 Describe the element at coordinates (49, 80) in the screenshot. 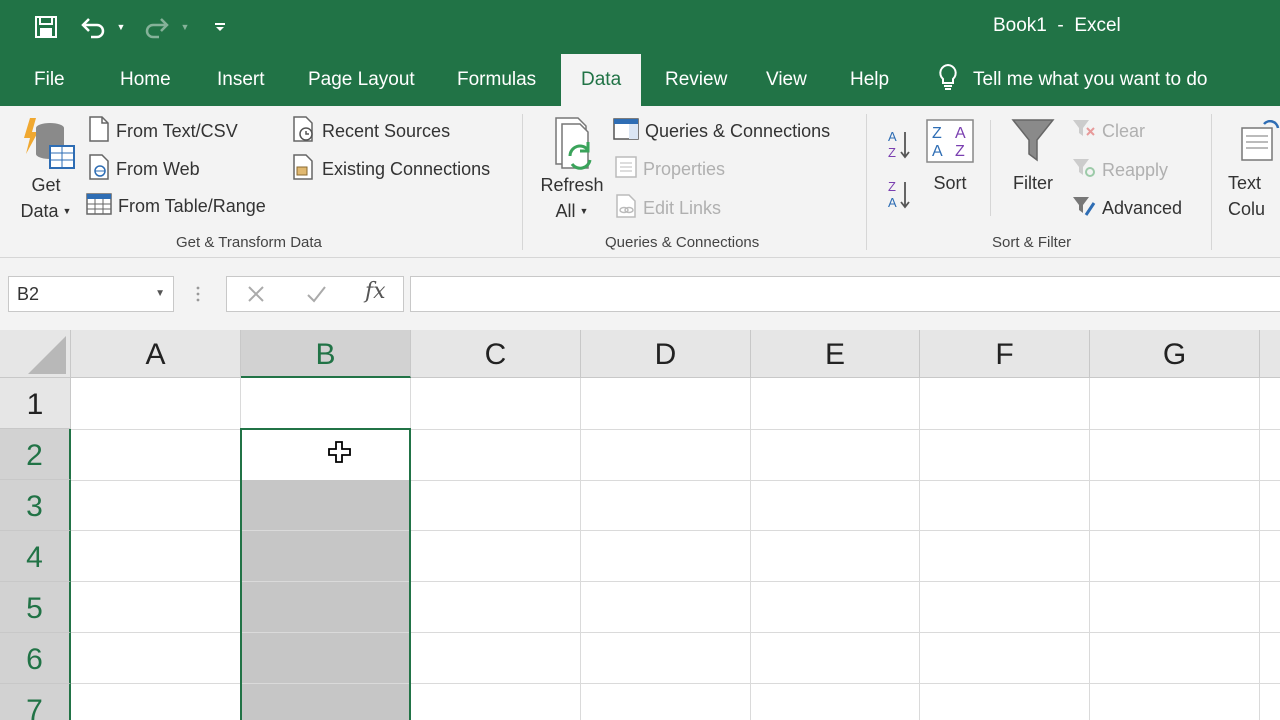

I see `tab-file: File` at that location.